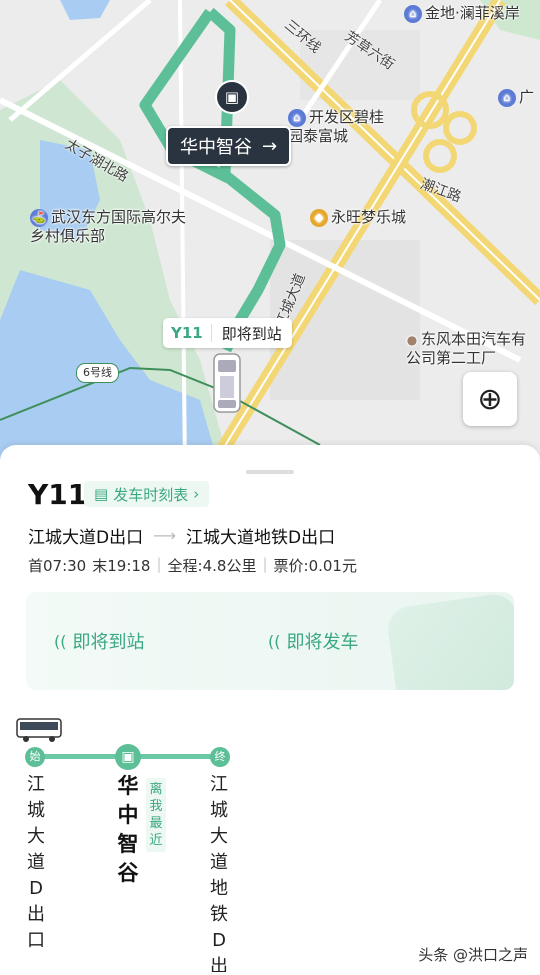  I want to click on route-distance: 全程:4.8公里, so click(212, 566).